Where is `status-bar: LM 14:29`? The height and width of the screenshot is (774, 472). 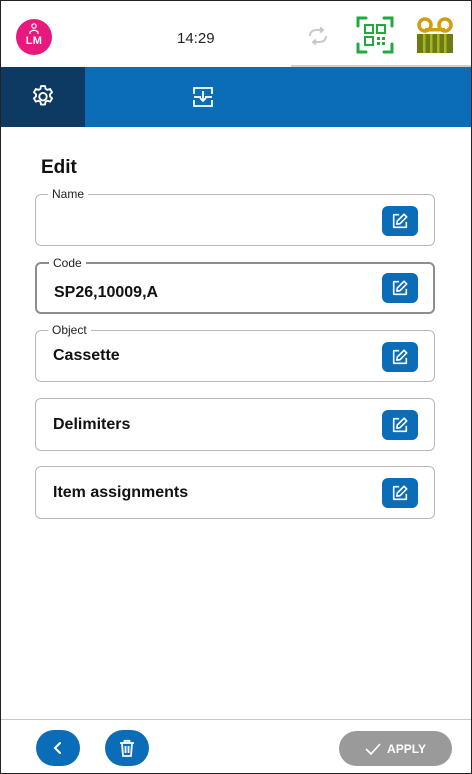 status-bar: LM 14:29 is located at coordinates (236, 34).